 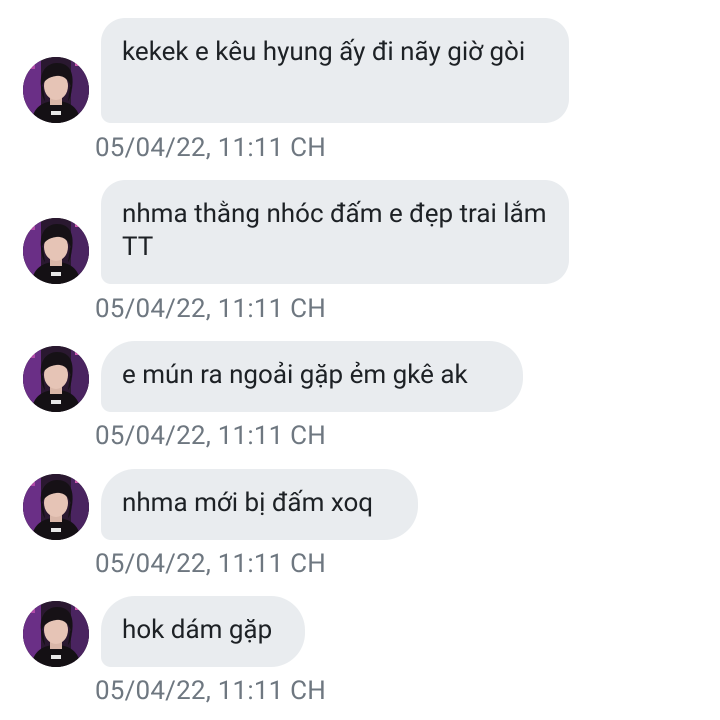 What do you see at coordinates (248, 503) in the screenshot?
I see `message-text: nhma mới bị đấm xoq` at bounding box center [248, 503].